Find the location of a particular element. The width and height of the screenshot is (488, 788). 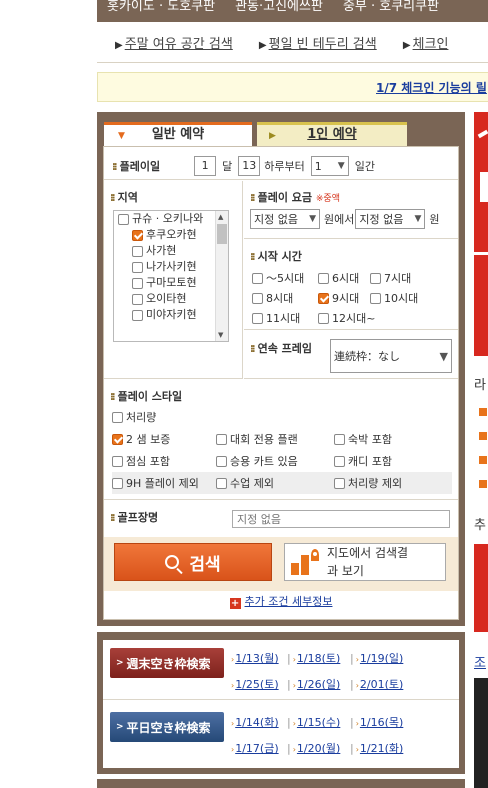

date-link: | ›1/18(토) is located at coordinates (318, 658).